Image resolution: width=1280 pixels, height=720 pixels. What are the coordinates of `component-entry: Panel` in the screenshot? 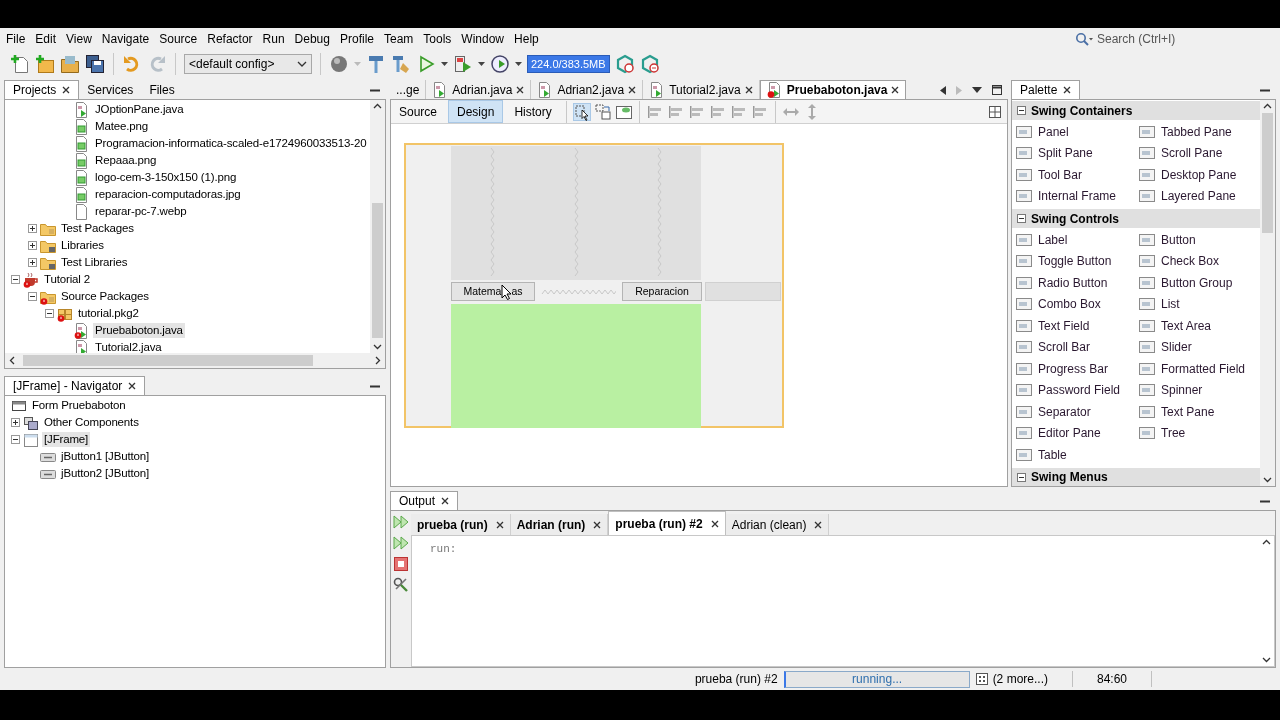 It's located at (1077, 132).